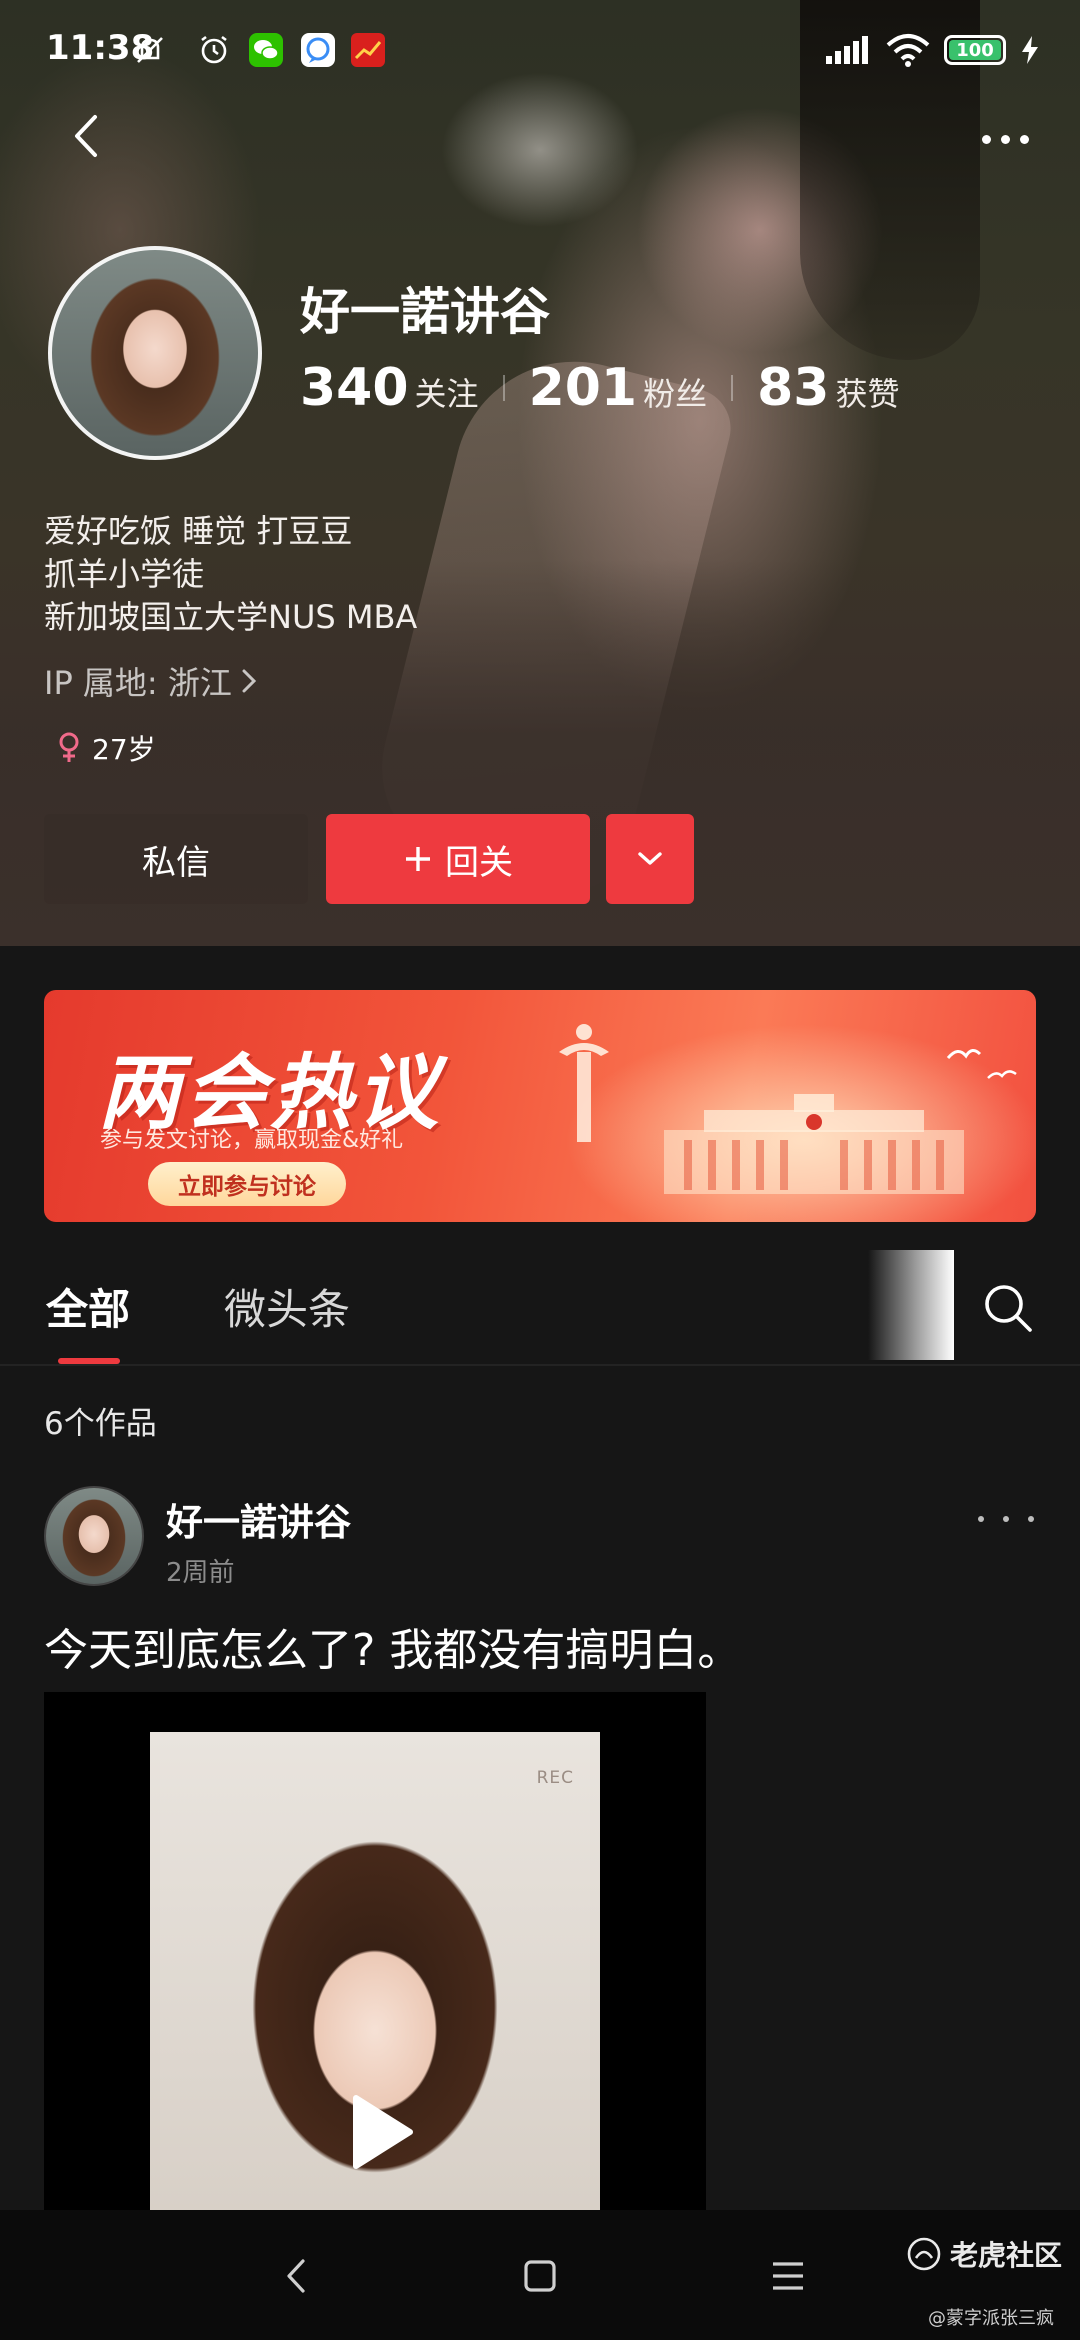  Describe the element at coordinates (1006, 2255) in the screenshot. I see `watermark-site: 老虎社区` at that location.